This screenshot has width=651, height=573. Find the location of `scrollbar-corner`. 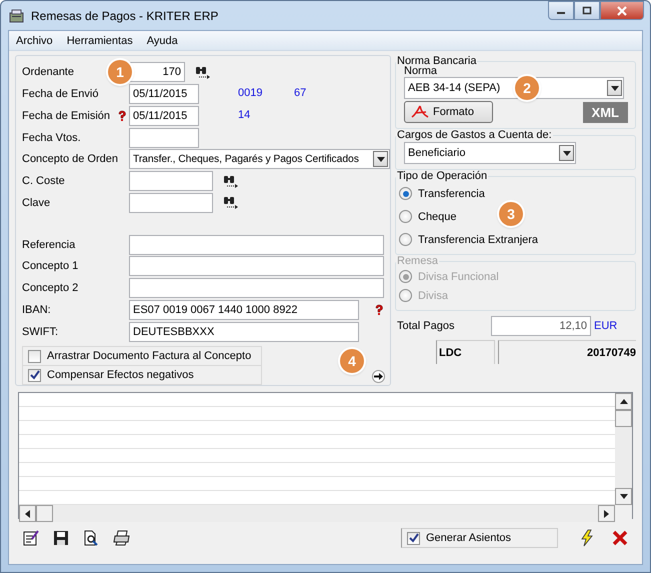

scrollbar-corner is located at coordinates (623, 513).